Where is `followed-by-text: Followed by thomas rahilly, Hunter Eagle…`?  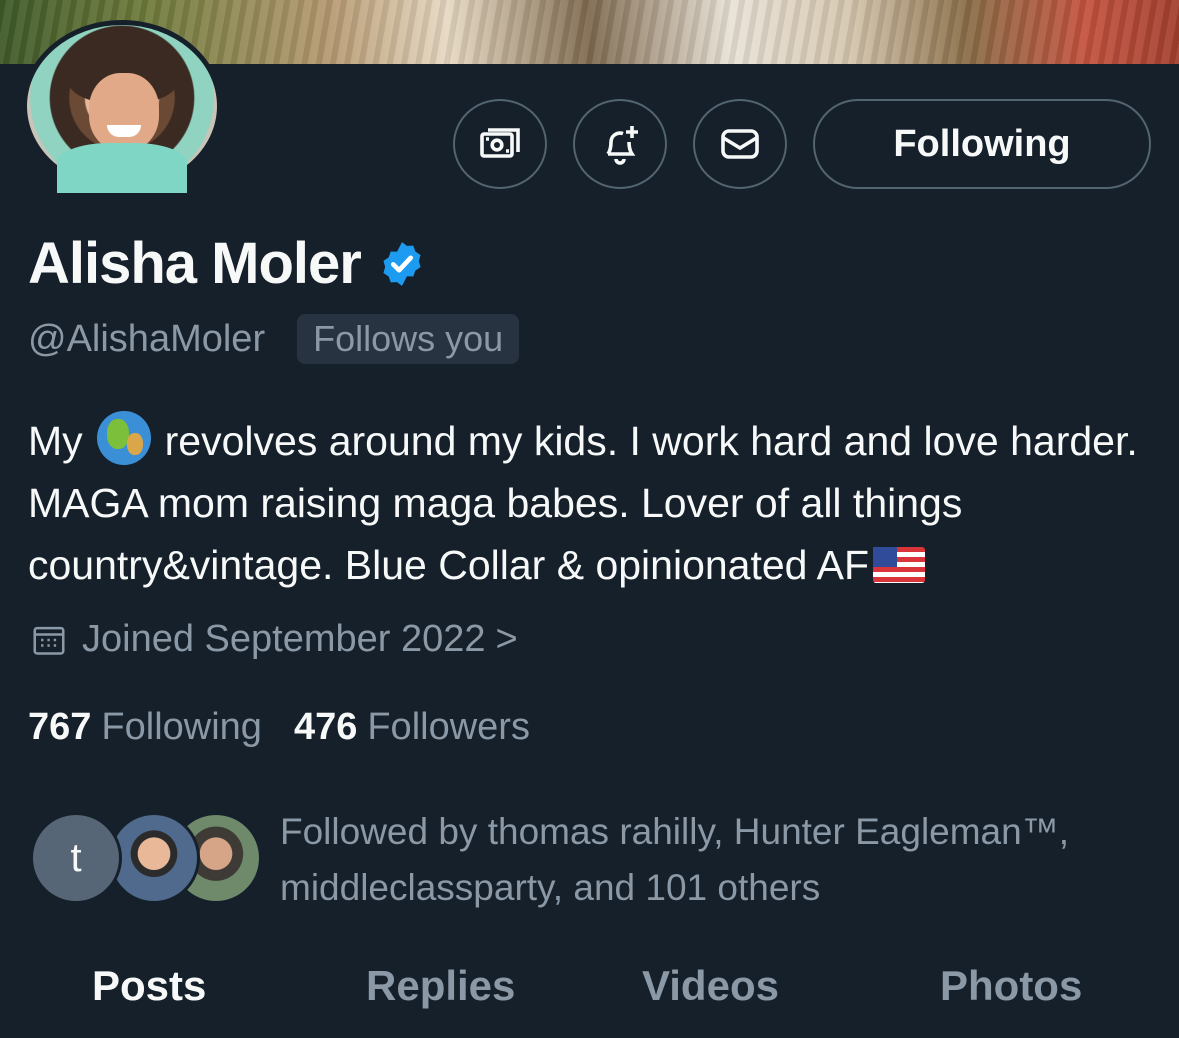 followed-by-text: Followed by thomas rahilly, Hunter Eagle… is located at coordinates (674, 859).